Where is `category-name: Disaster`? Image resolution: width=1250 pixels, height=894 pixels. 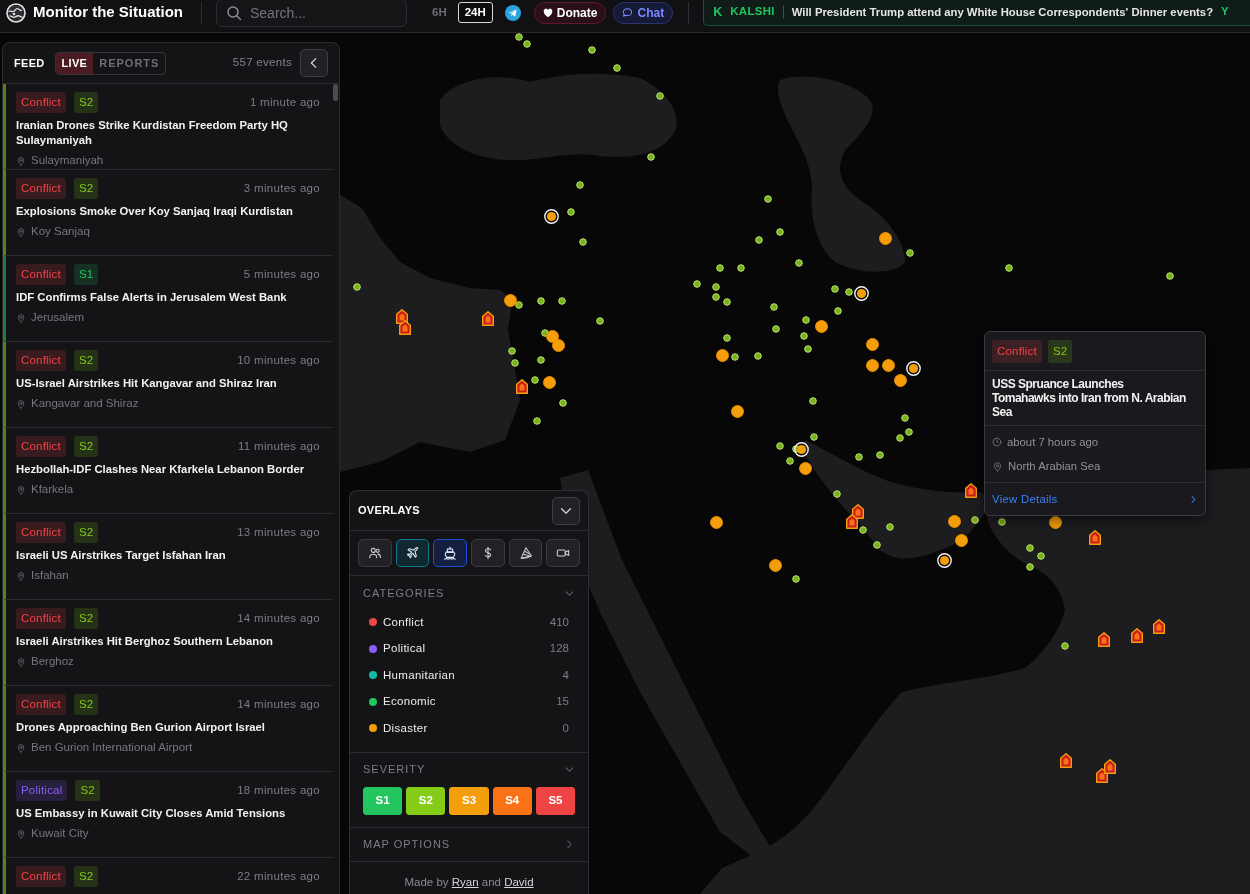 category-name: Disaster is located at coordinates (405, 728).